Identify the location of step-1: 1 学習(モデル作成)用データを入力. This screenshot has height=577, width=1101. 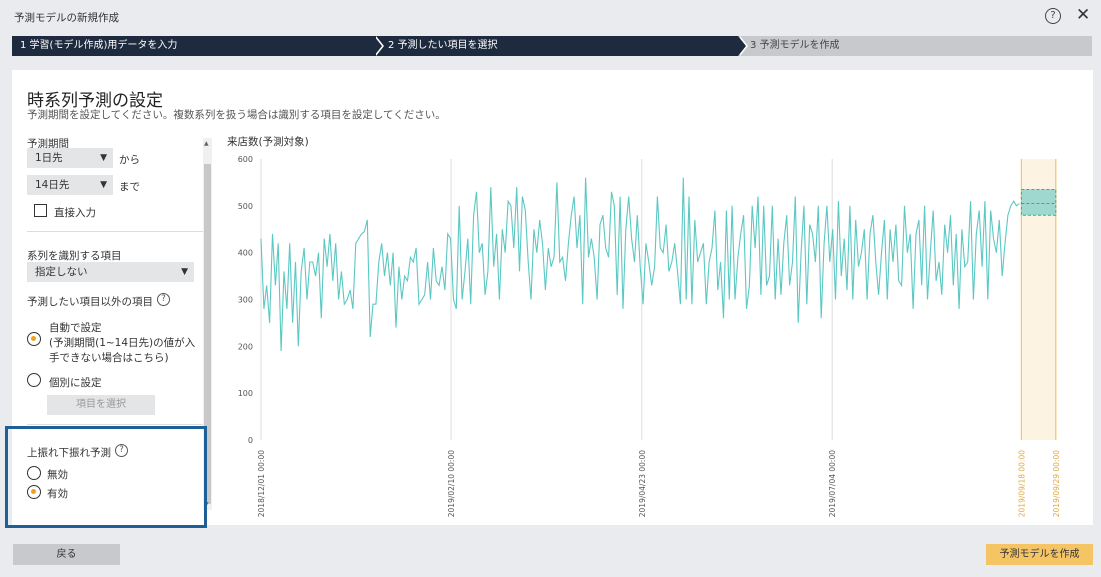
(198, 46).